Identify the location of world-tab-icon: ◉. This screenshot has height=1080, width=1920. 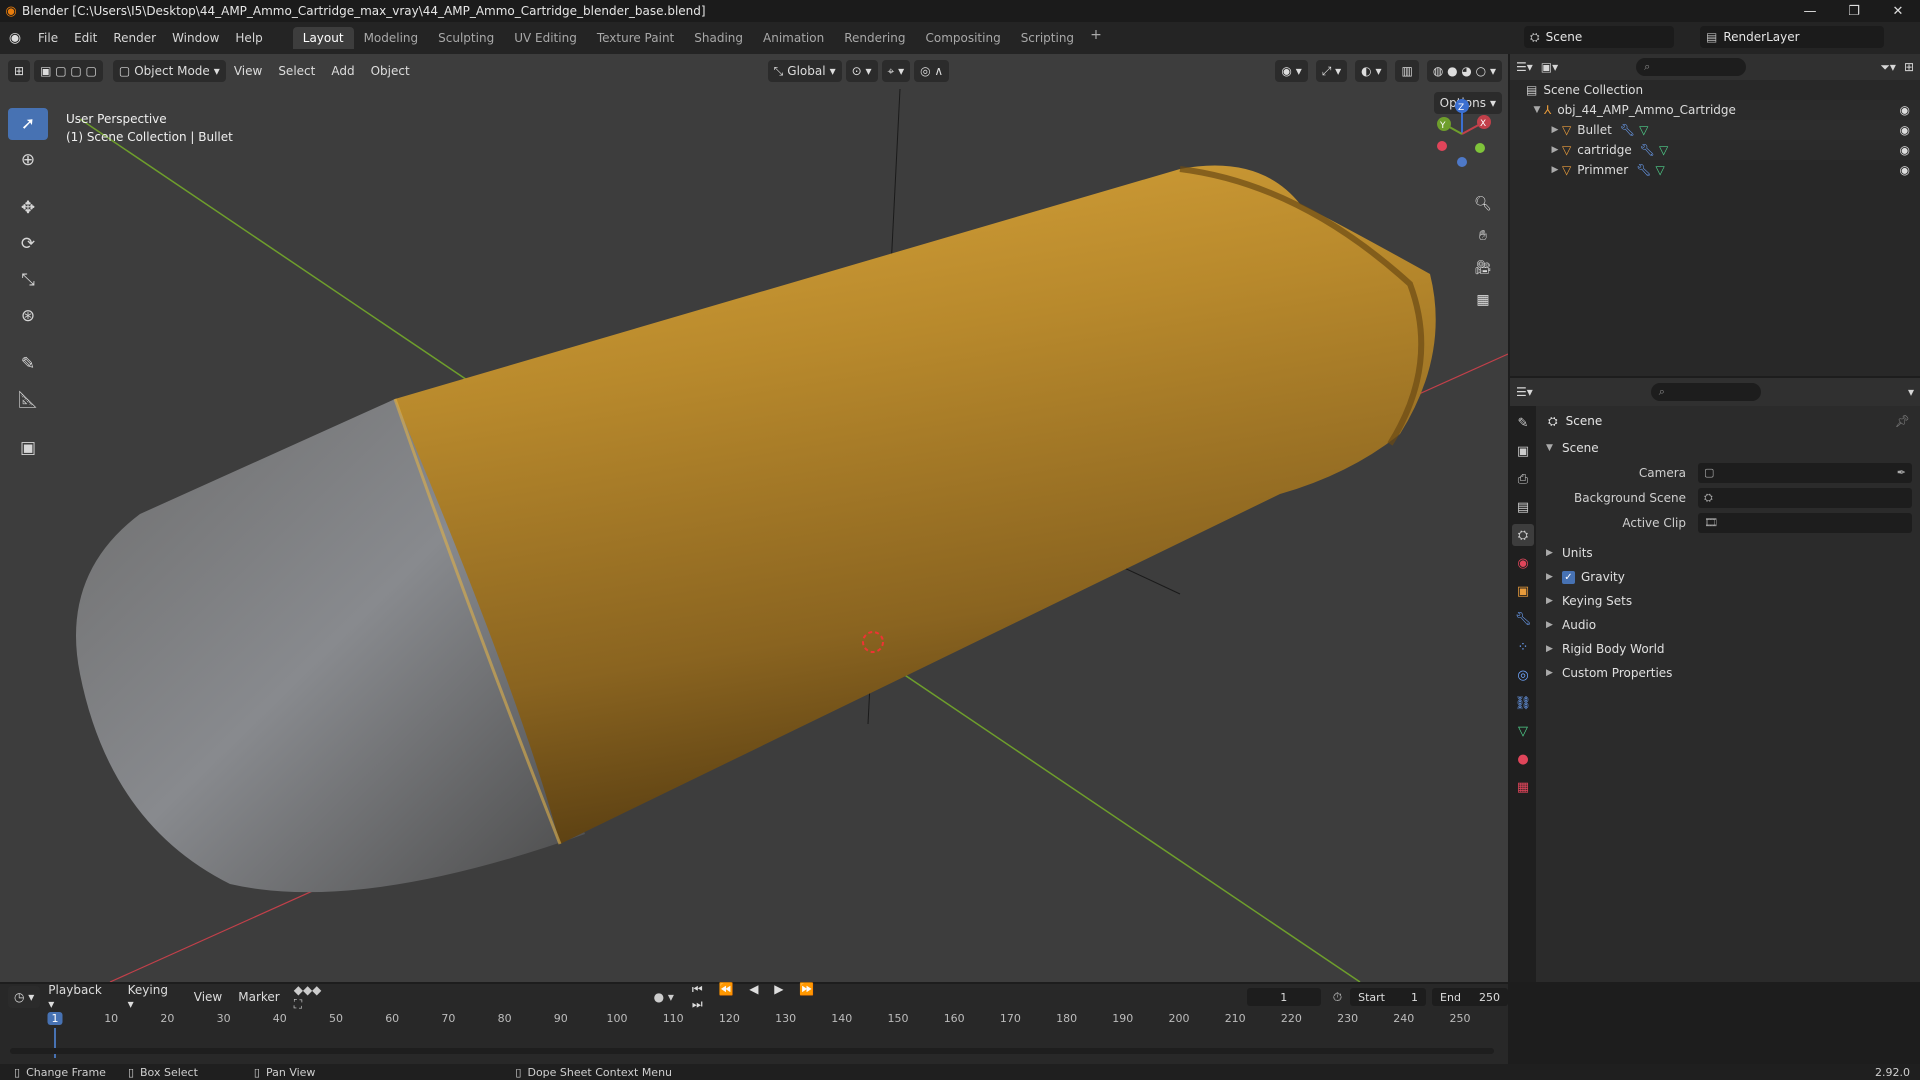
(1523, 563).